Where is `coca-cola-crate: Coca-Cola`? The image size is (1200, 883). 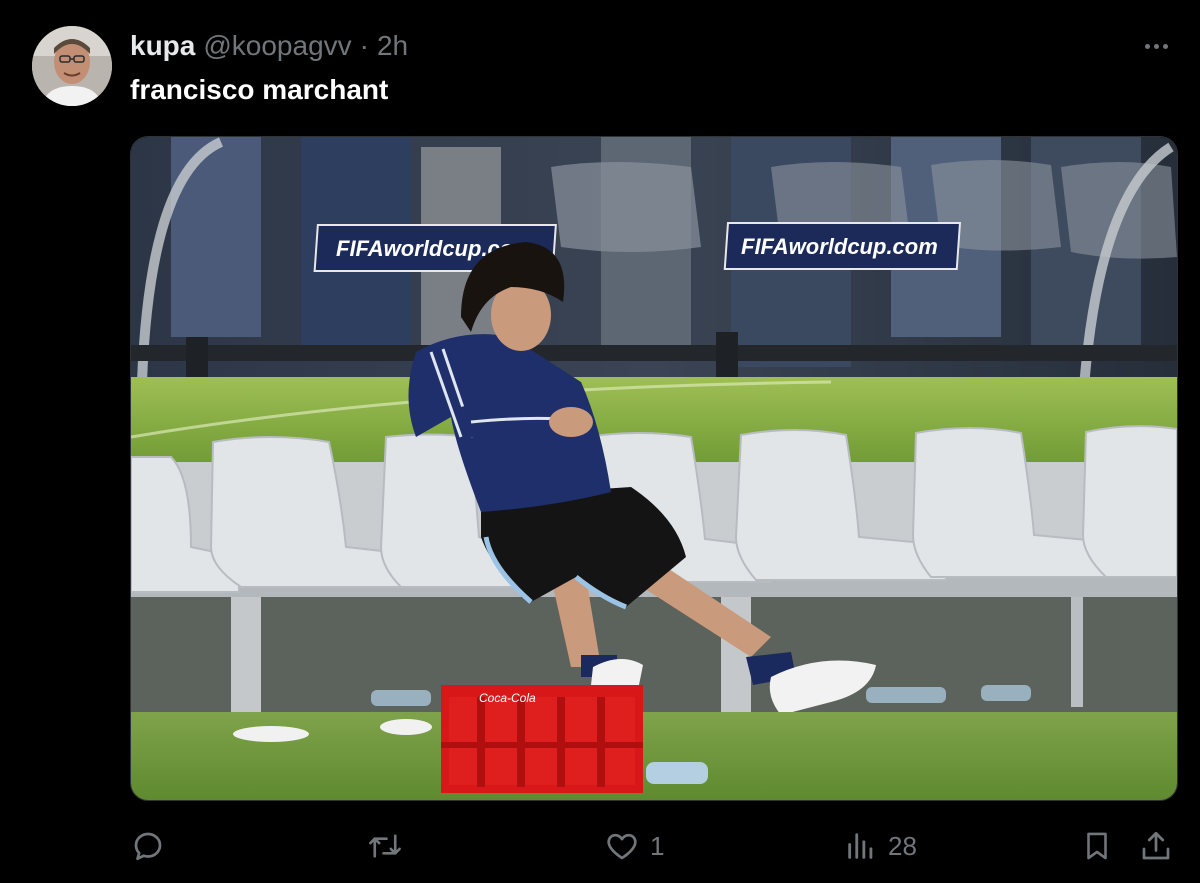 coca-cola-crate: Coca-Cola is located at coordinates (542, 739).